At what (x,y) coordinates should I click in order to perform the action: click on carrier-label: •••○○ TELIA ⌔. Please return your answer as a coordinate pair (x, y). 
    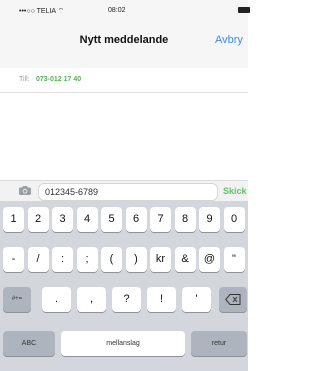
    Looking at the image, I should click on (42, 11).